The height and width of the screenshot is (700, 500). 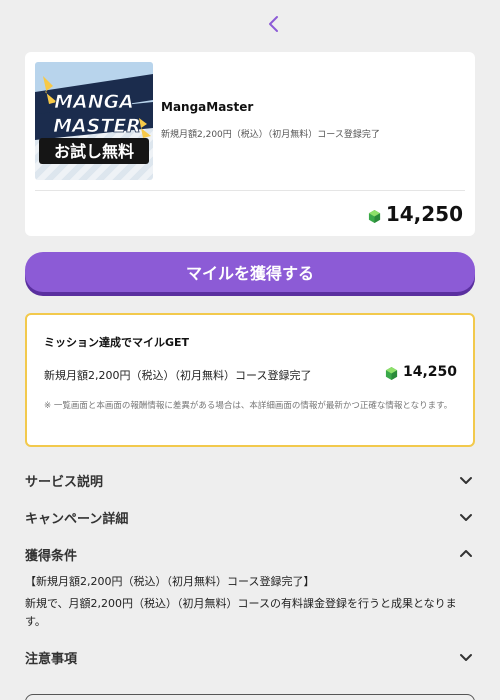 I want to click on section-notes: 注意事項, so click(x=250, y=657).